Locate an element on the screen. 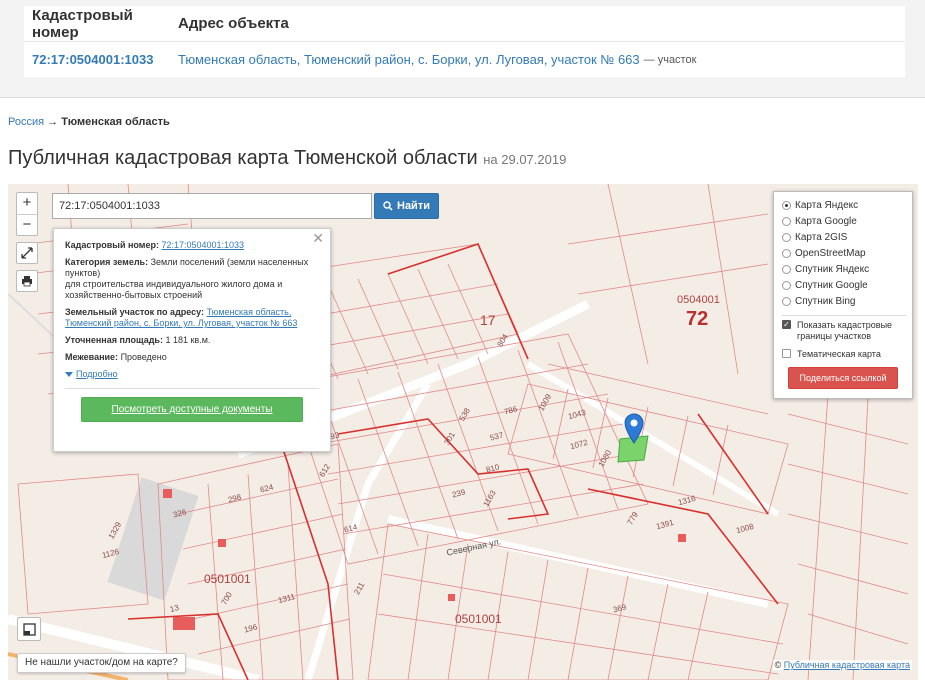 The width and height of the screenshot is (925, 692). share-link-button: Поделиться ссылкой is located at coordinates (843, 378).